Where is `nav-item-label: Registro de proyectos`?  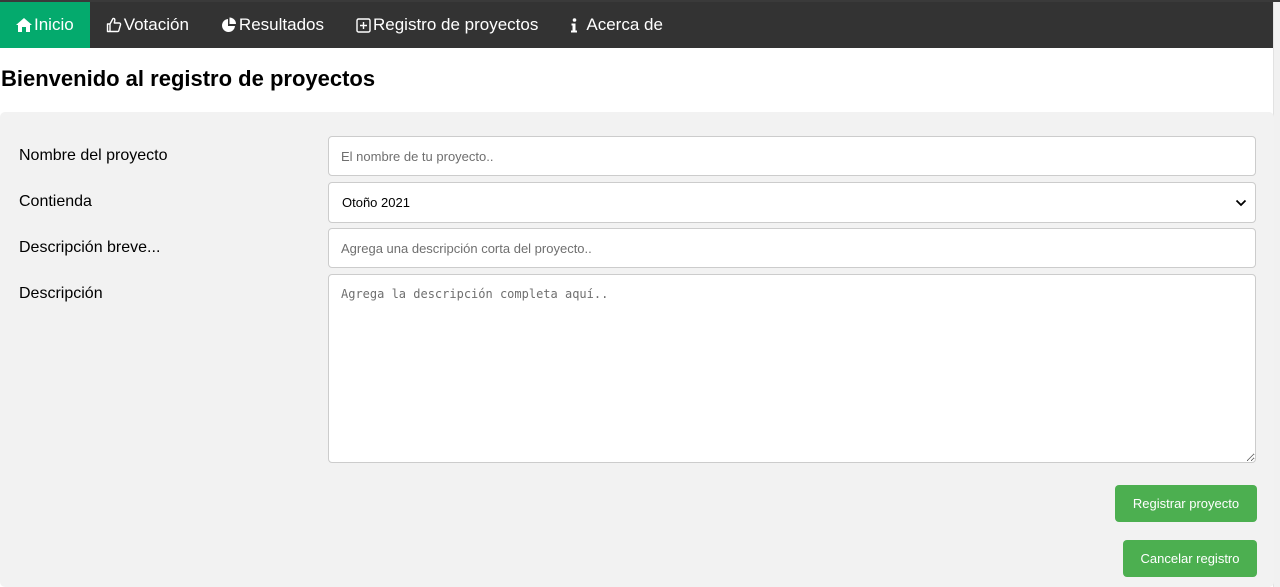
nav-item-label: Registro de proyectos is located at coordinates (455, 24).